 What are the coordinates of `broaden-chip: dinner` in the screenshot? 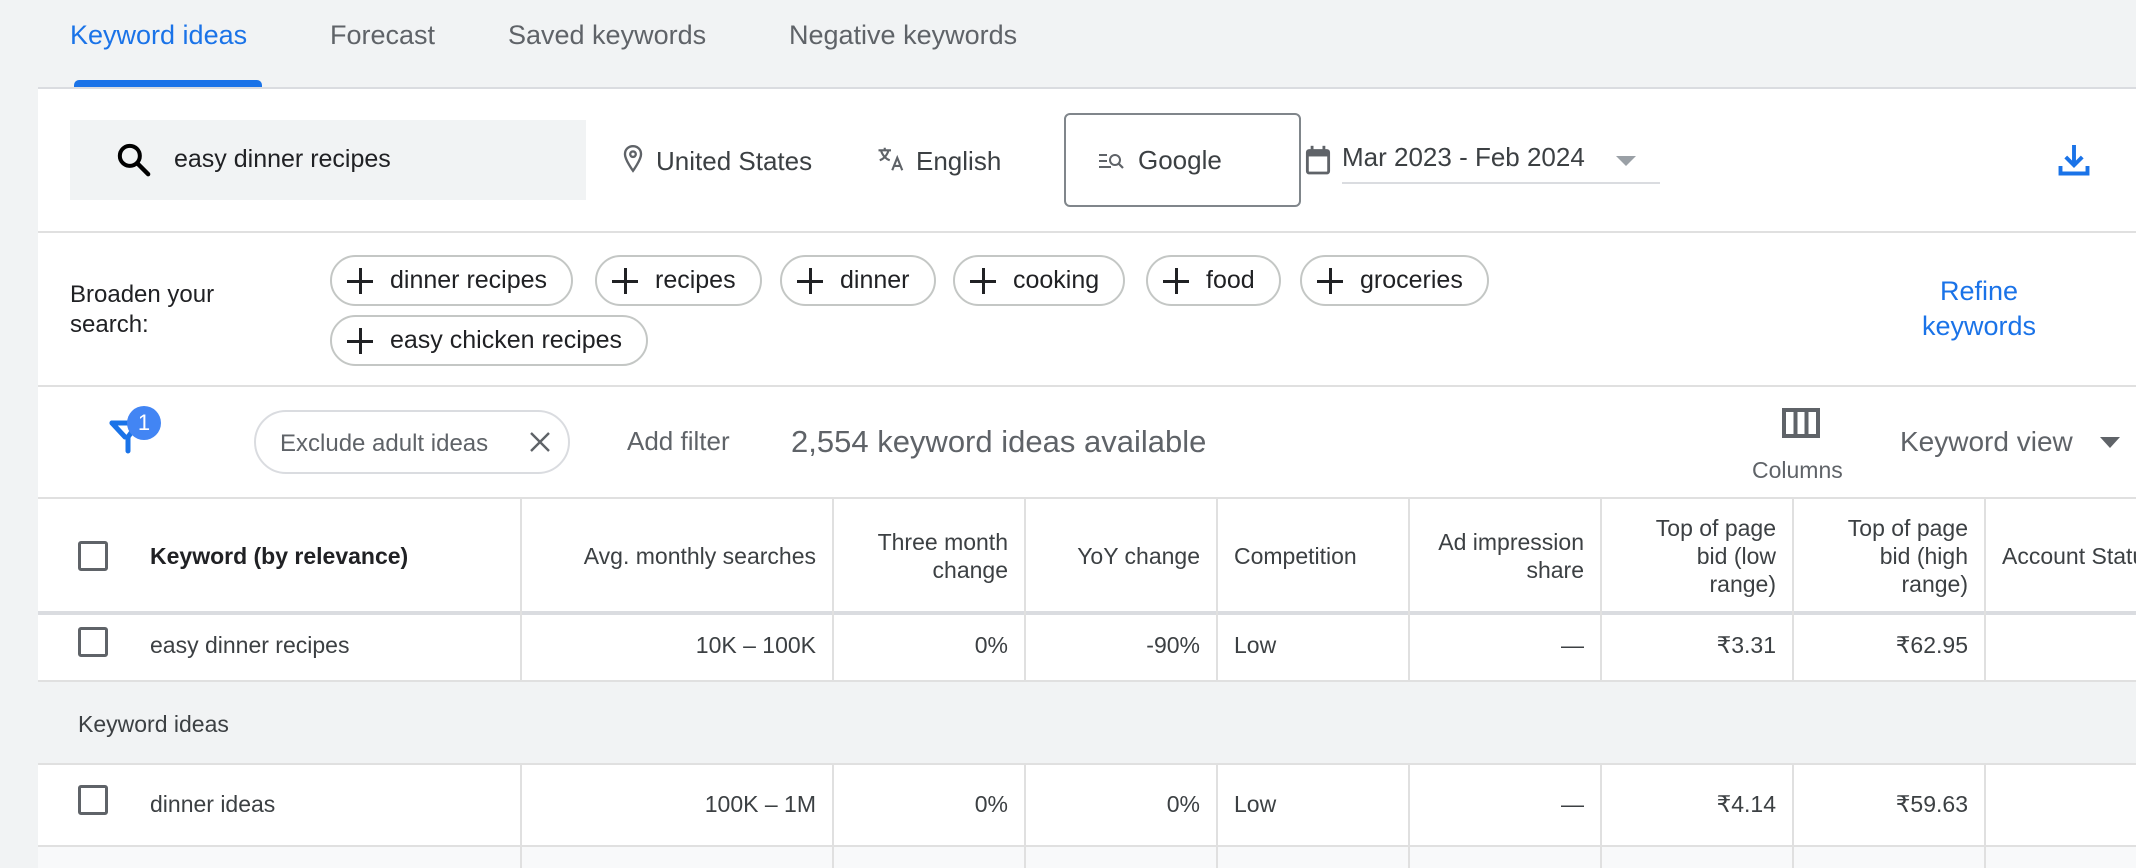 It's located at (858, 280).